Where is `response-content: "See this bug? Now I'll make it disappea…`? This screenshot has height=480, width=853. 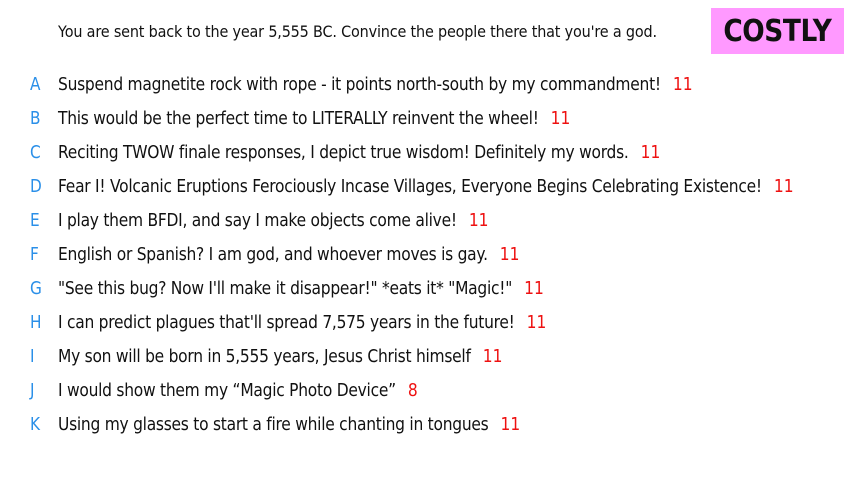 response-content: "See this bug? Now I'll make it disappea… is located at coordinates (301, 288).